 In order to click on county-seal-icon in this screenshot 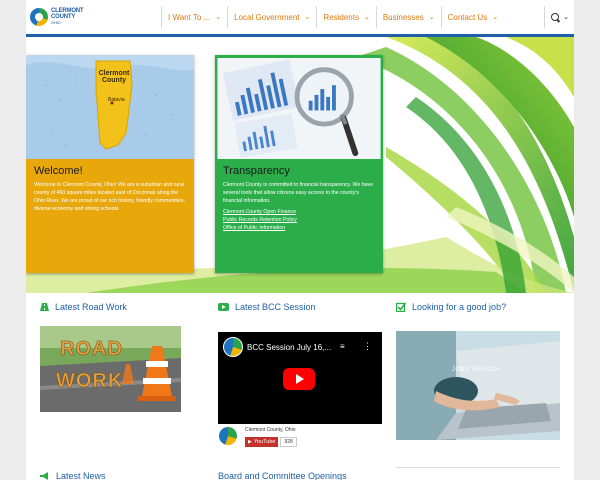, I will do `click(39, 17)`.